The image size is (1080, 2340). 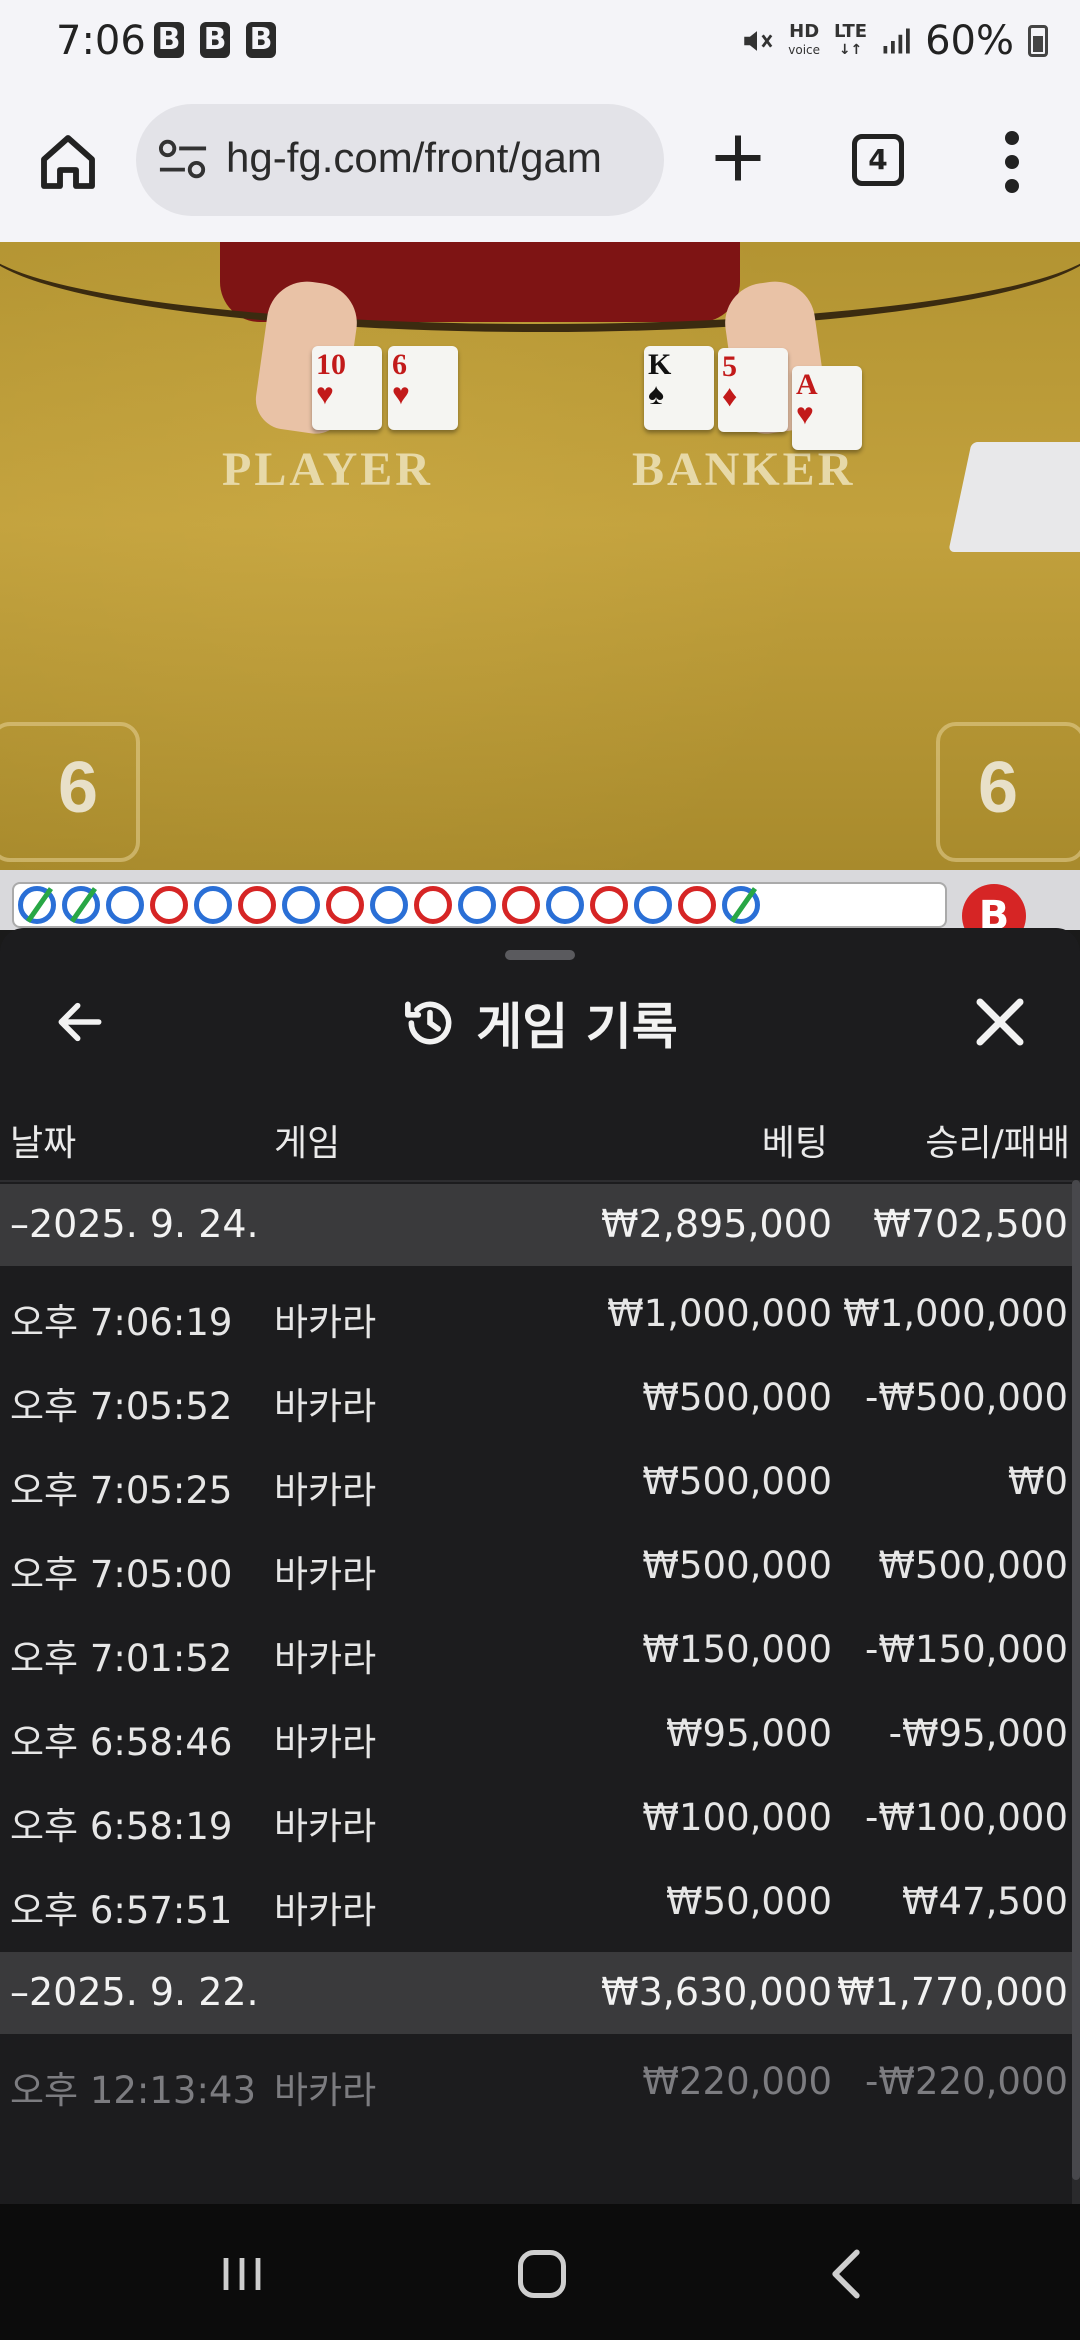 What do you see at coordinates (307, 1140) in the screenshot?
I see `header-game: 게임` at bounding box center [307, 1140].